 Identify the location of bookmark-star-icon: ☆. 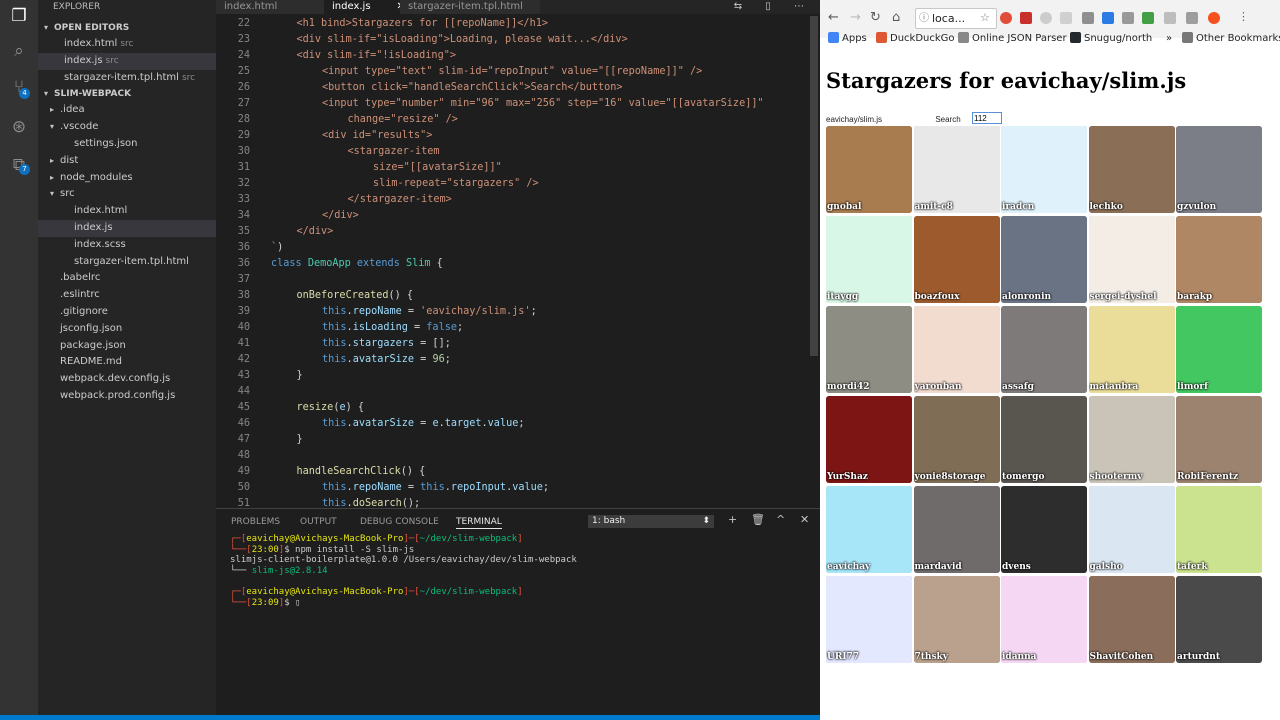
(985, 17).